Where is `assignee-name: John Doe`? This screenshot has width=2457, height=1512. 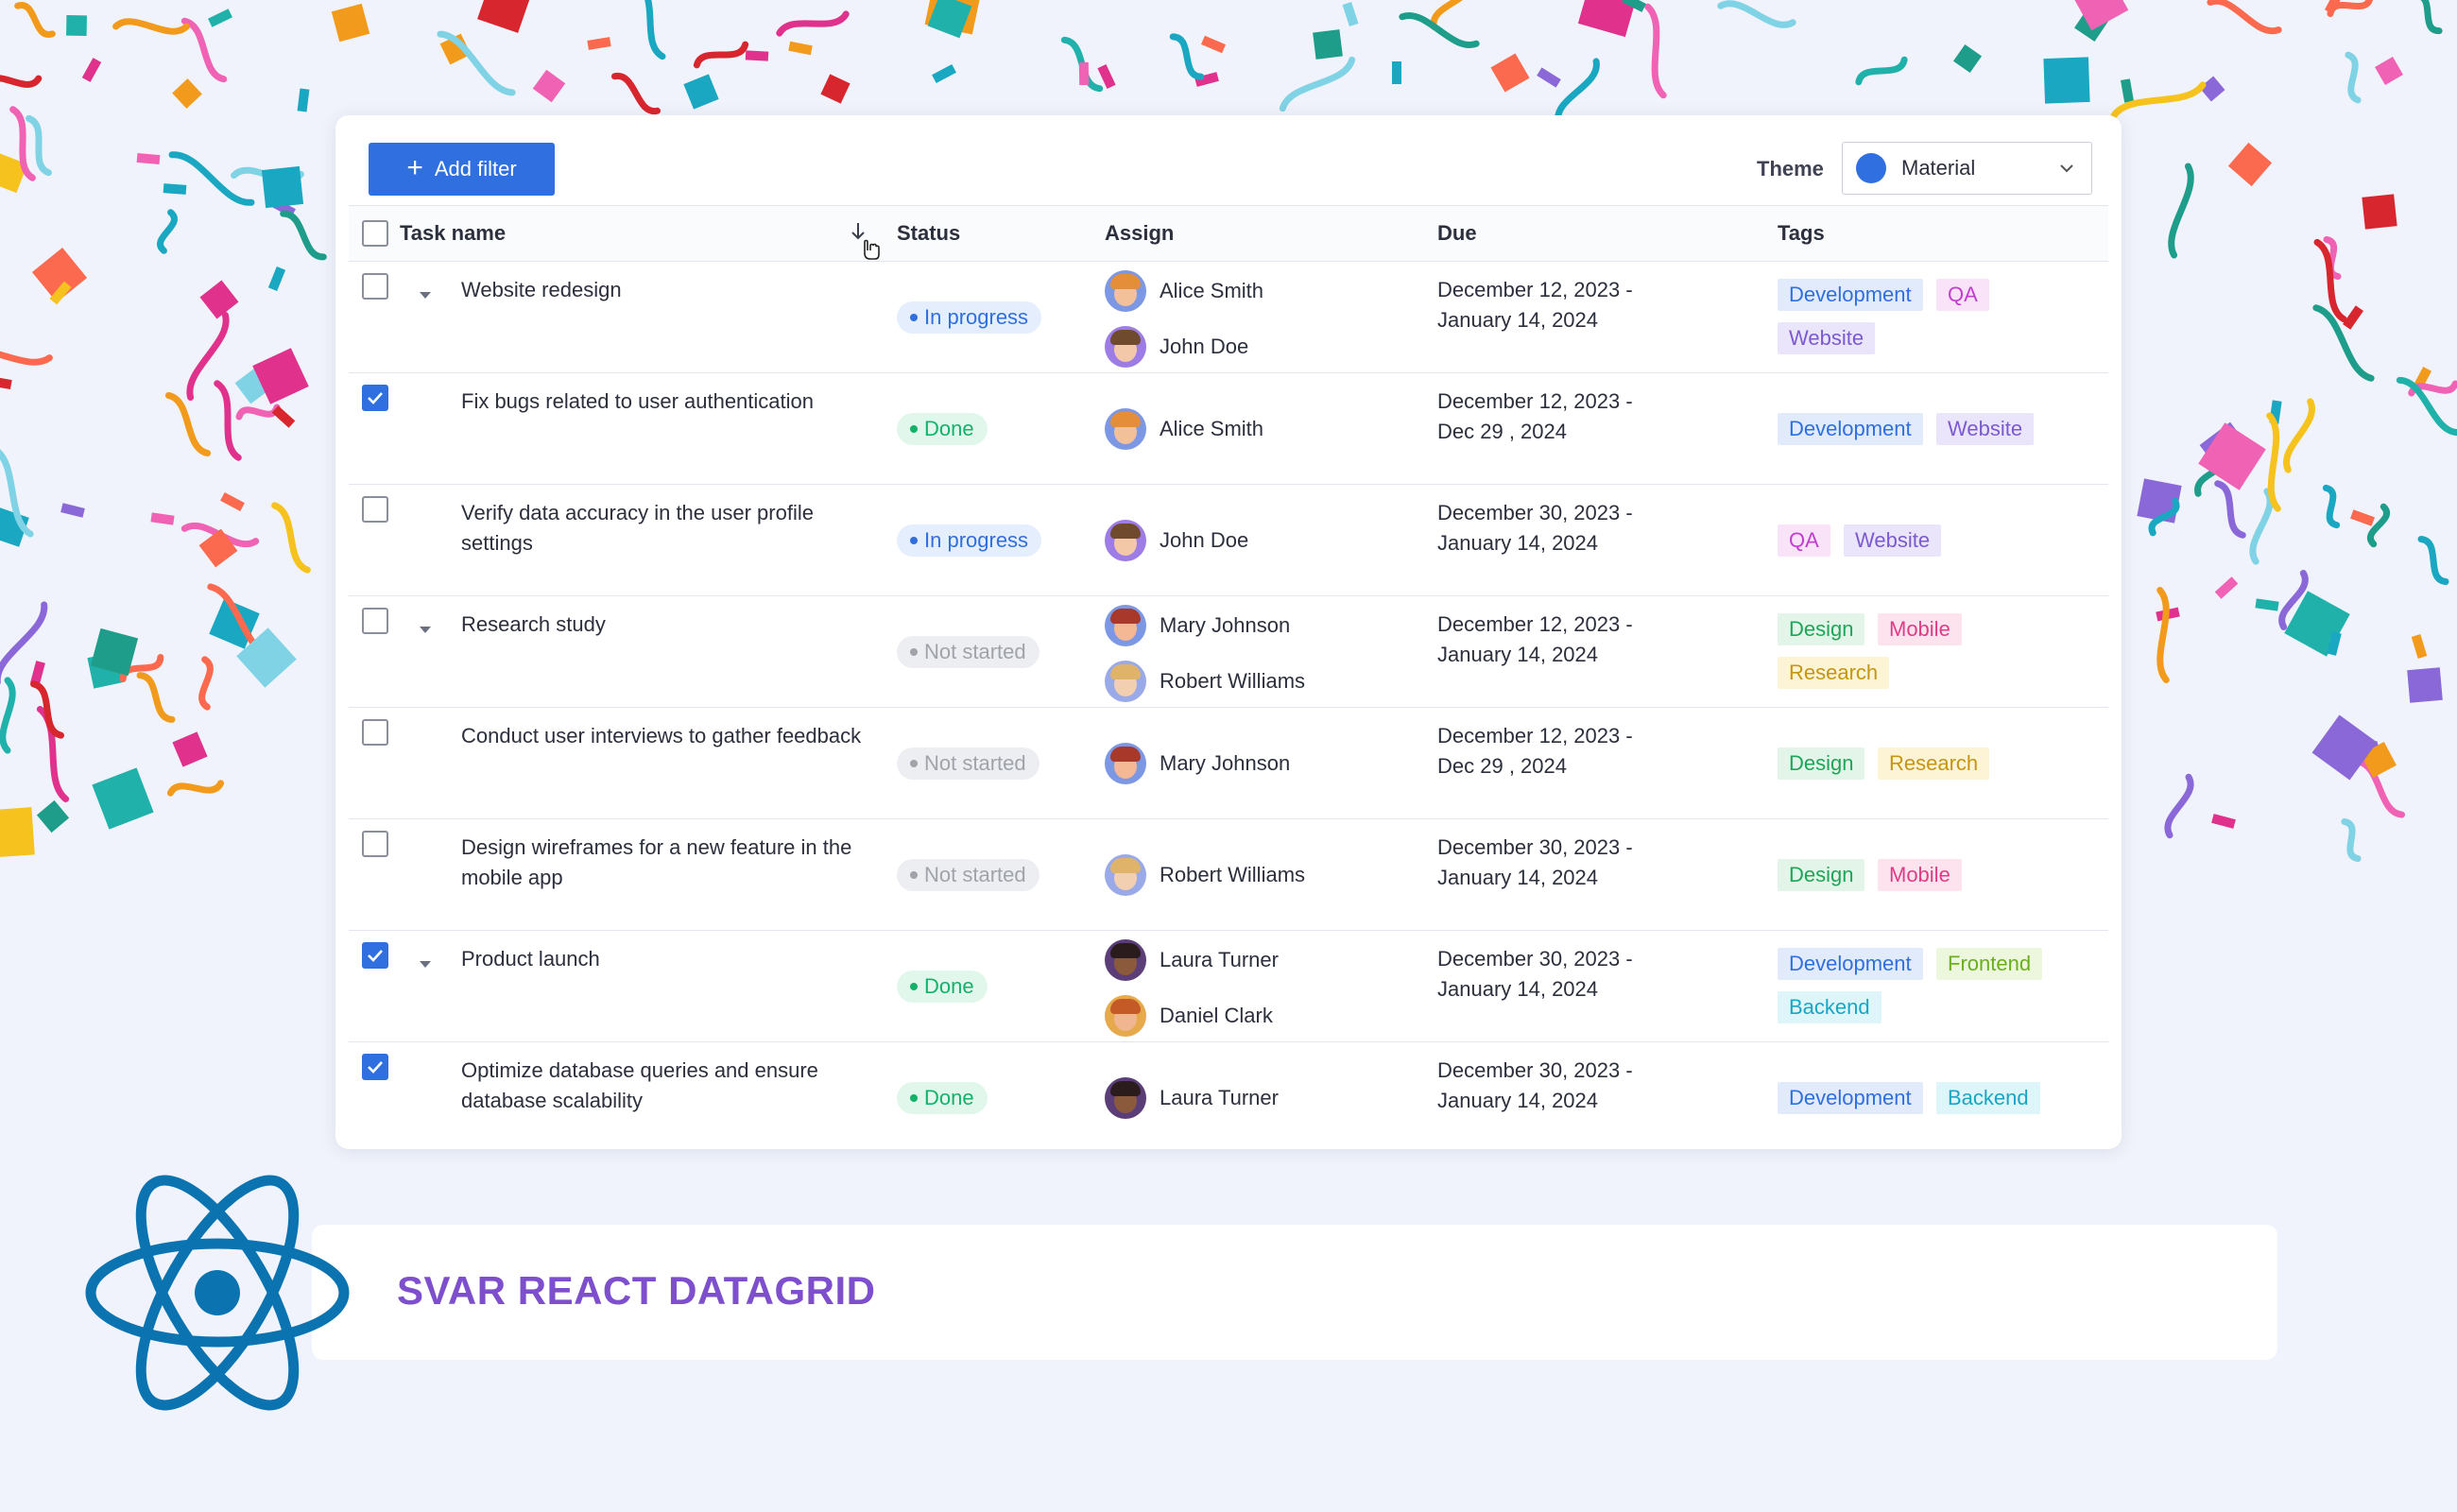 assignee-name: John Doe is located at coordinates (1204, 346).